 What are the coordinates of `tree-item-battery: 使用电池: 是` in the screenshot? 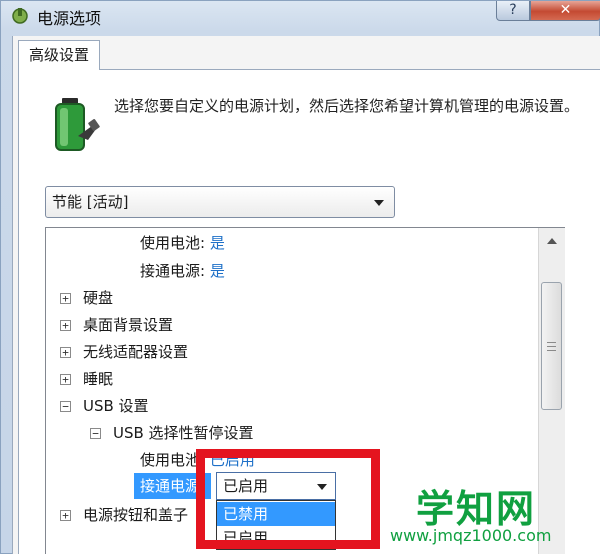 It's located at (182, 243).